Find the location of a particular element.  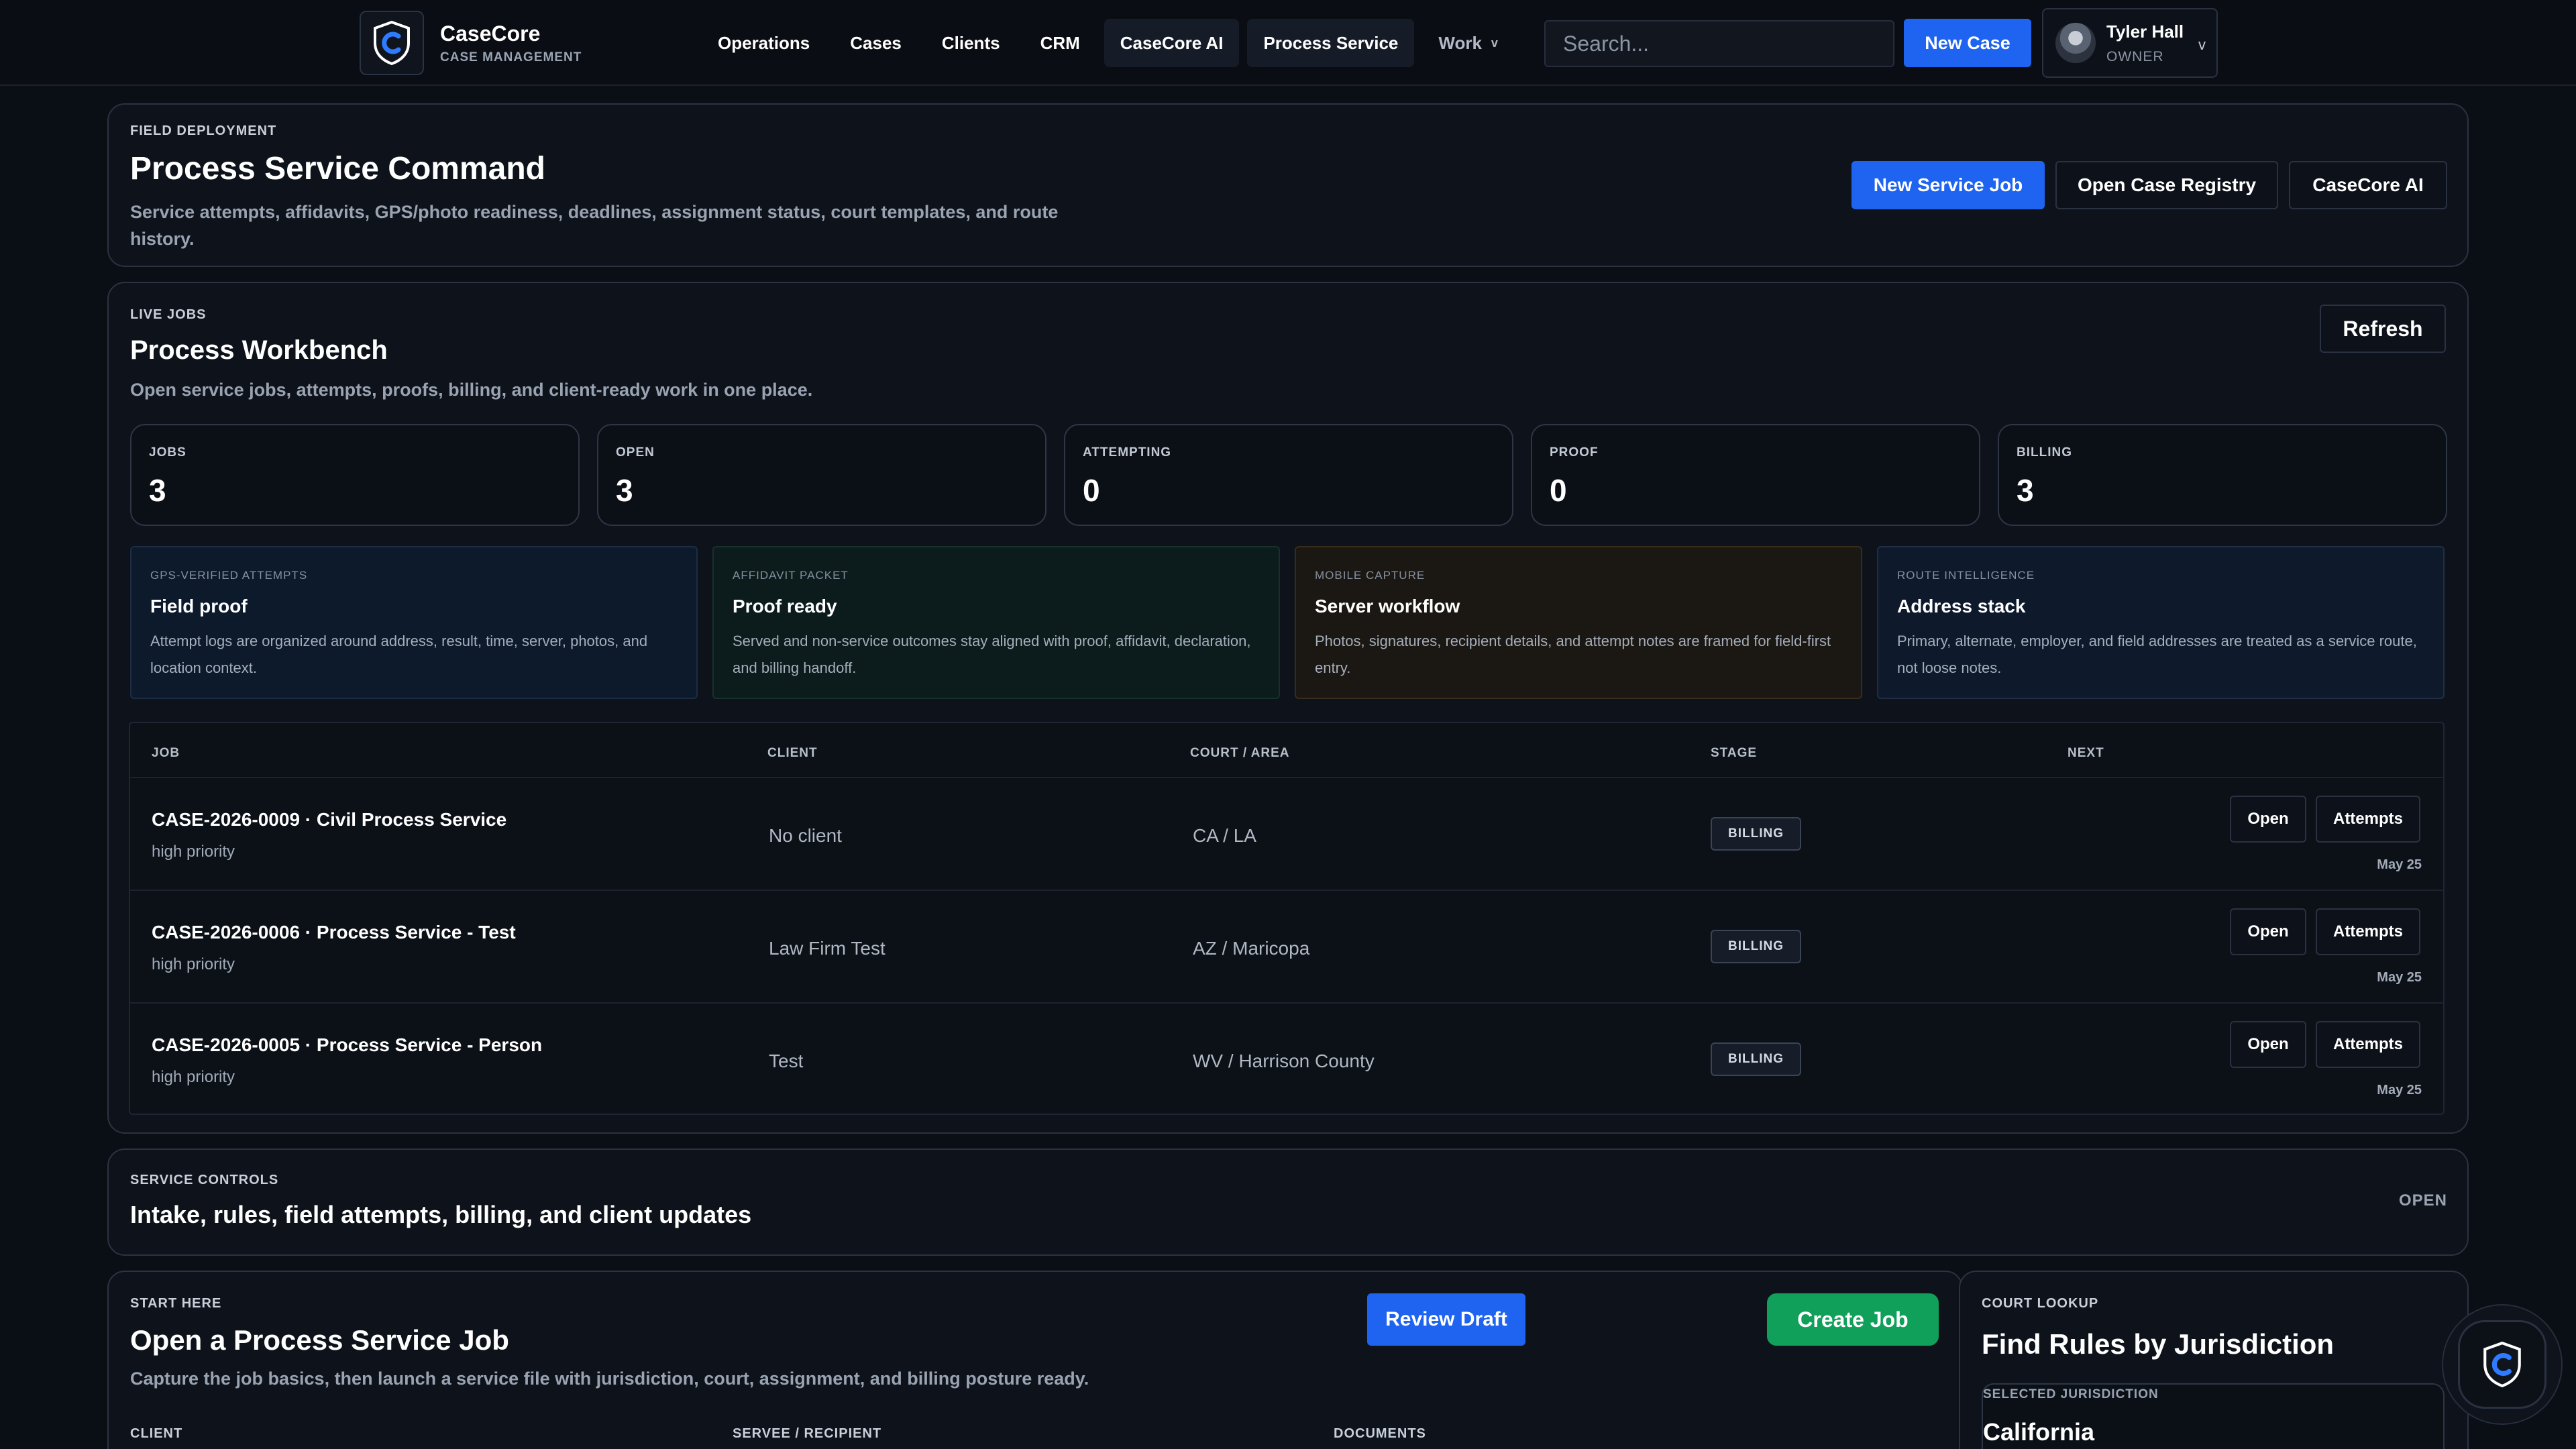

user-menu: Tyler Hall OWNER v is located at coordinates (2130, 43).